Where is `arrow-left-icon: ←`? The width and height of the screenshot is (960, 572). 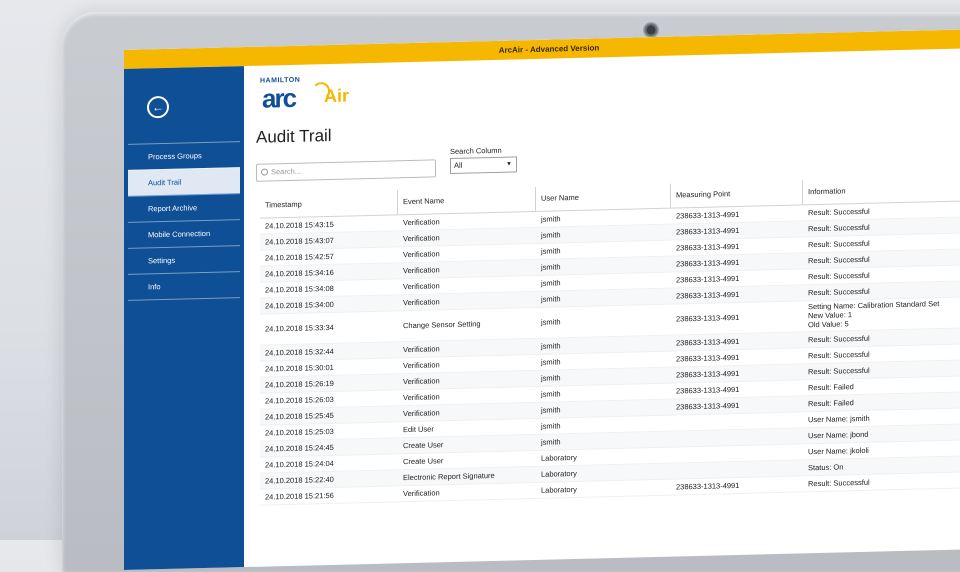
arrow-left-icon: ← is located at coordinates (158, 107).